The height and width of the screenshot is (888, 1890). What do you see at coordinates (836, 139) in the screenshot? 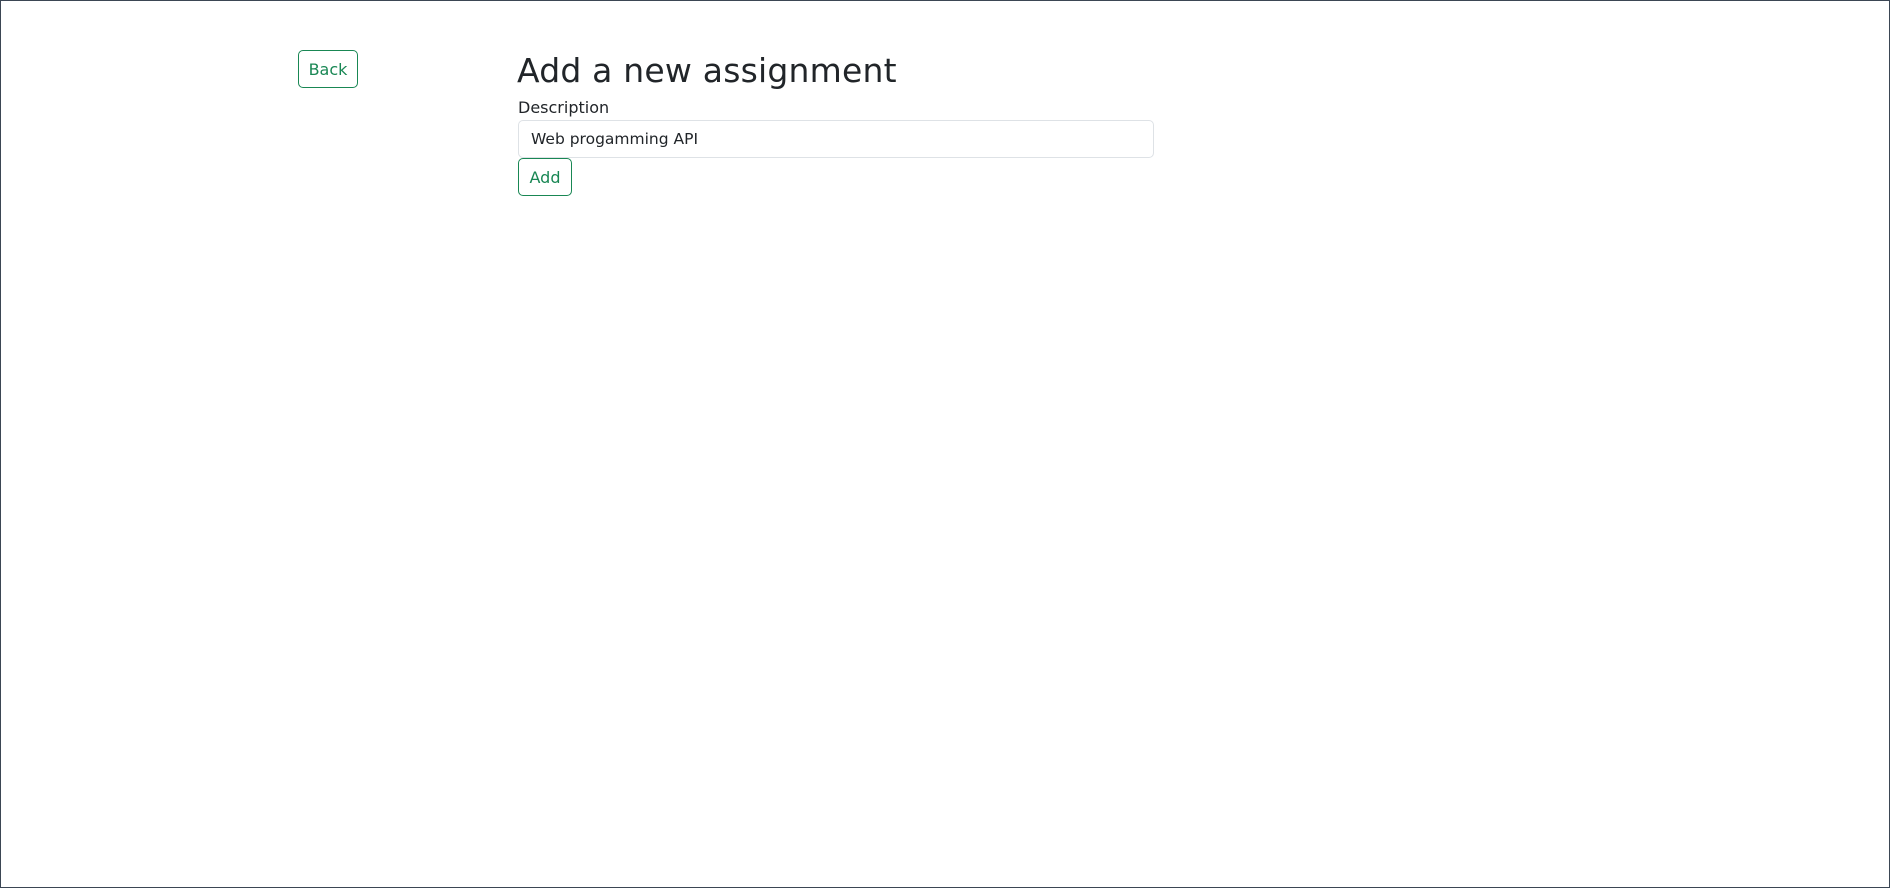
I see `description-input` at bounding box center [836, 139].